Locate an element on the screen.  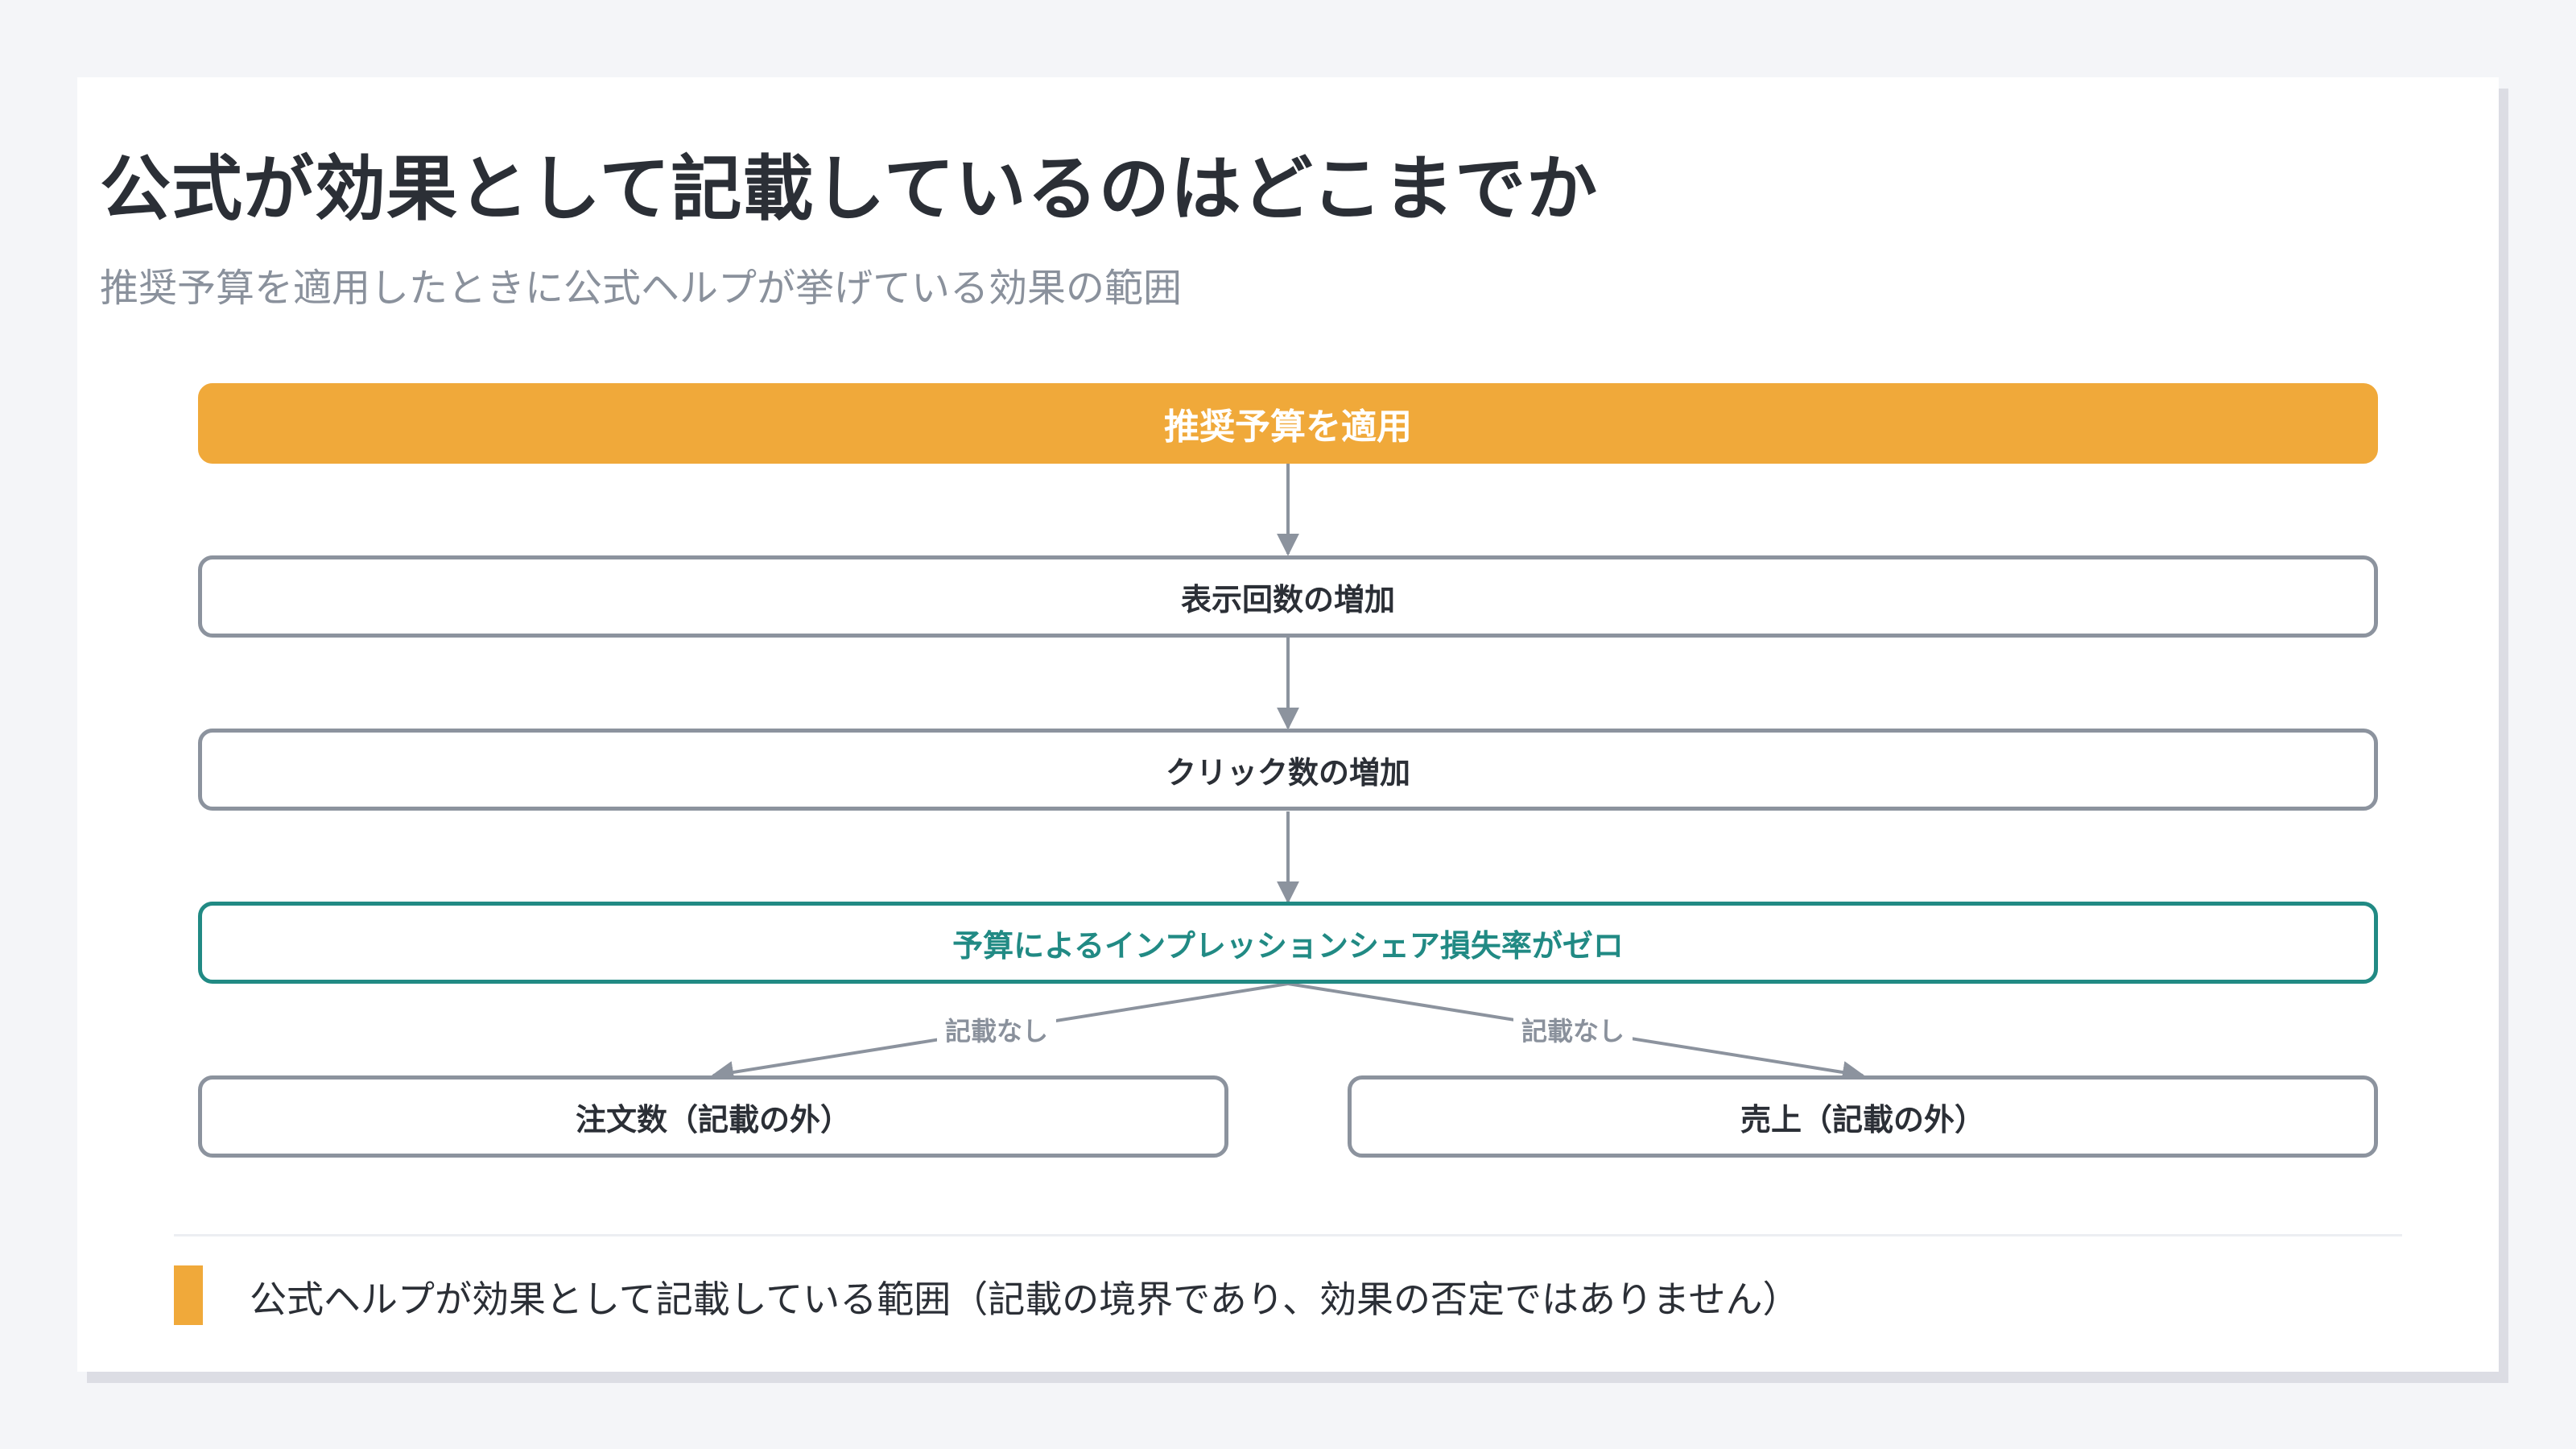
edge-label-right: 記載なし is located at coordinates (1573, 1029).